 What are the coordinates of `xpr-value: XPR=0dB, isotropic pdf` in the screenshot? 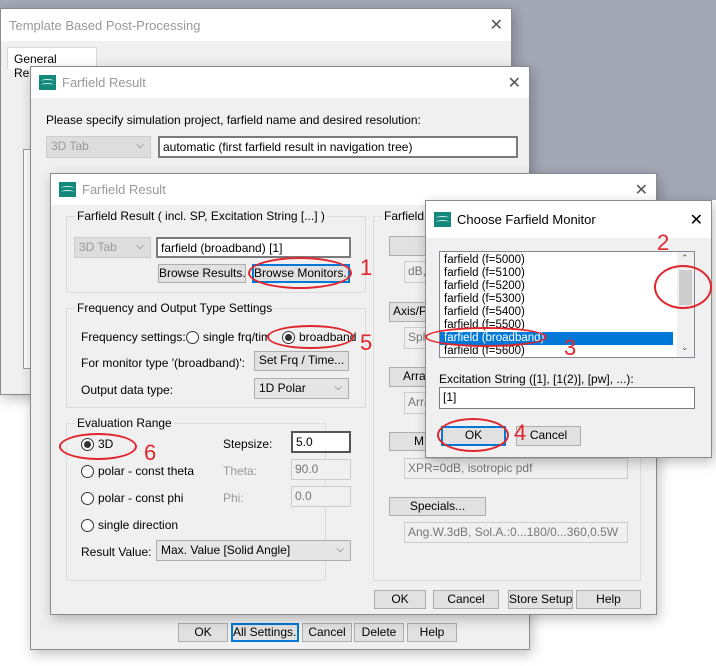 It's located at (516, 468).